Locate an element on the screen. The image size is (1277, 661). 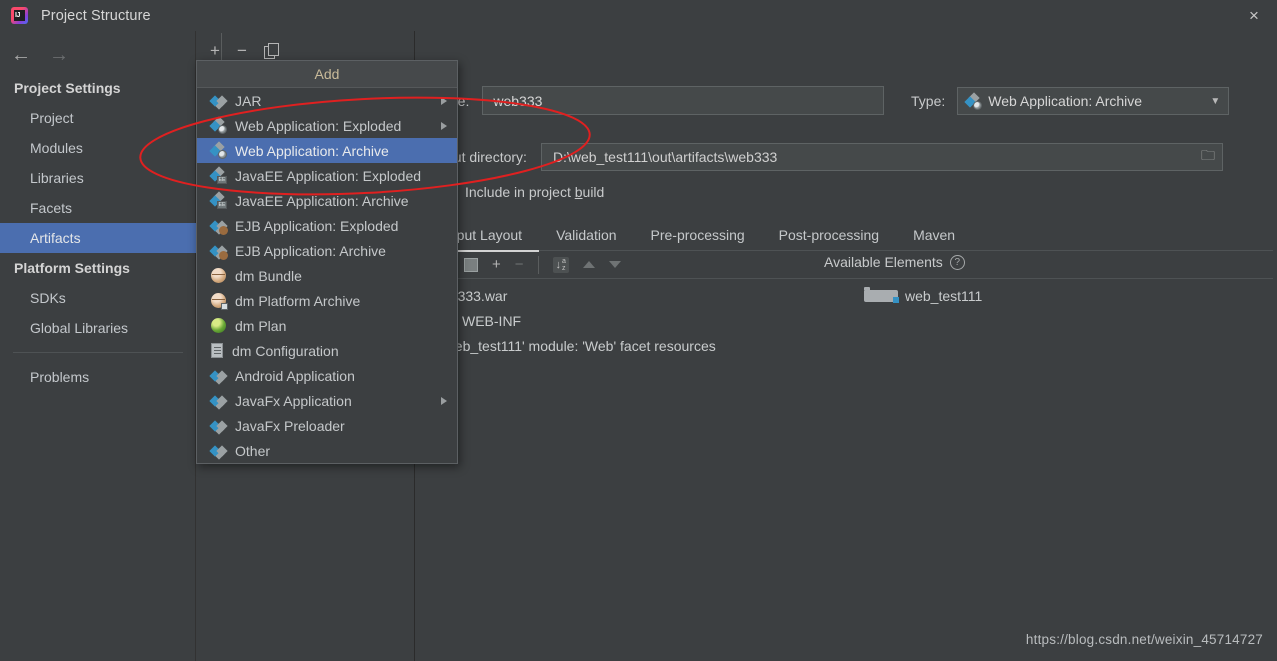
menu-item-javafx-application: JavaFx Application is located at coordinates (327, 400).